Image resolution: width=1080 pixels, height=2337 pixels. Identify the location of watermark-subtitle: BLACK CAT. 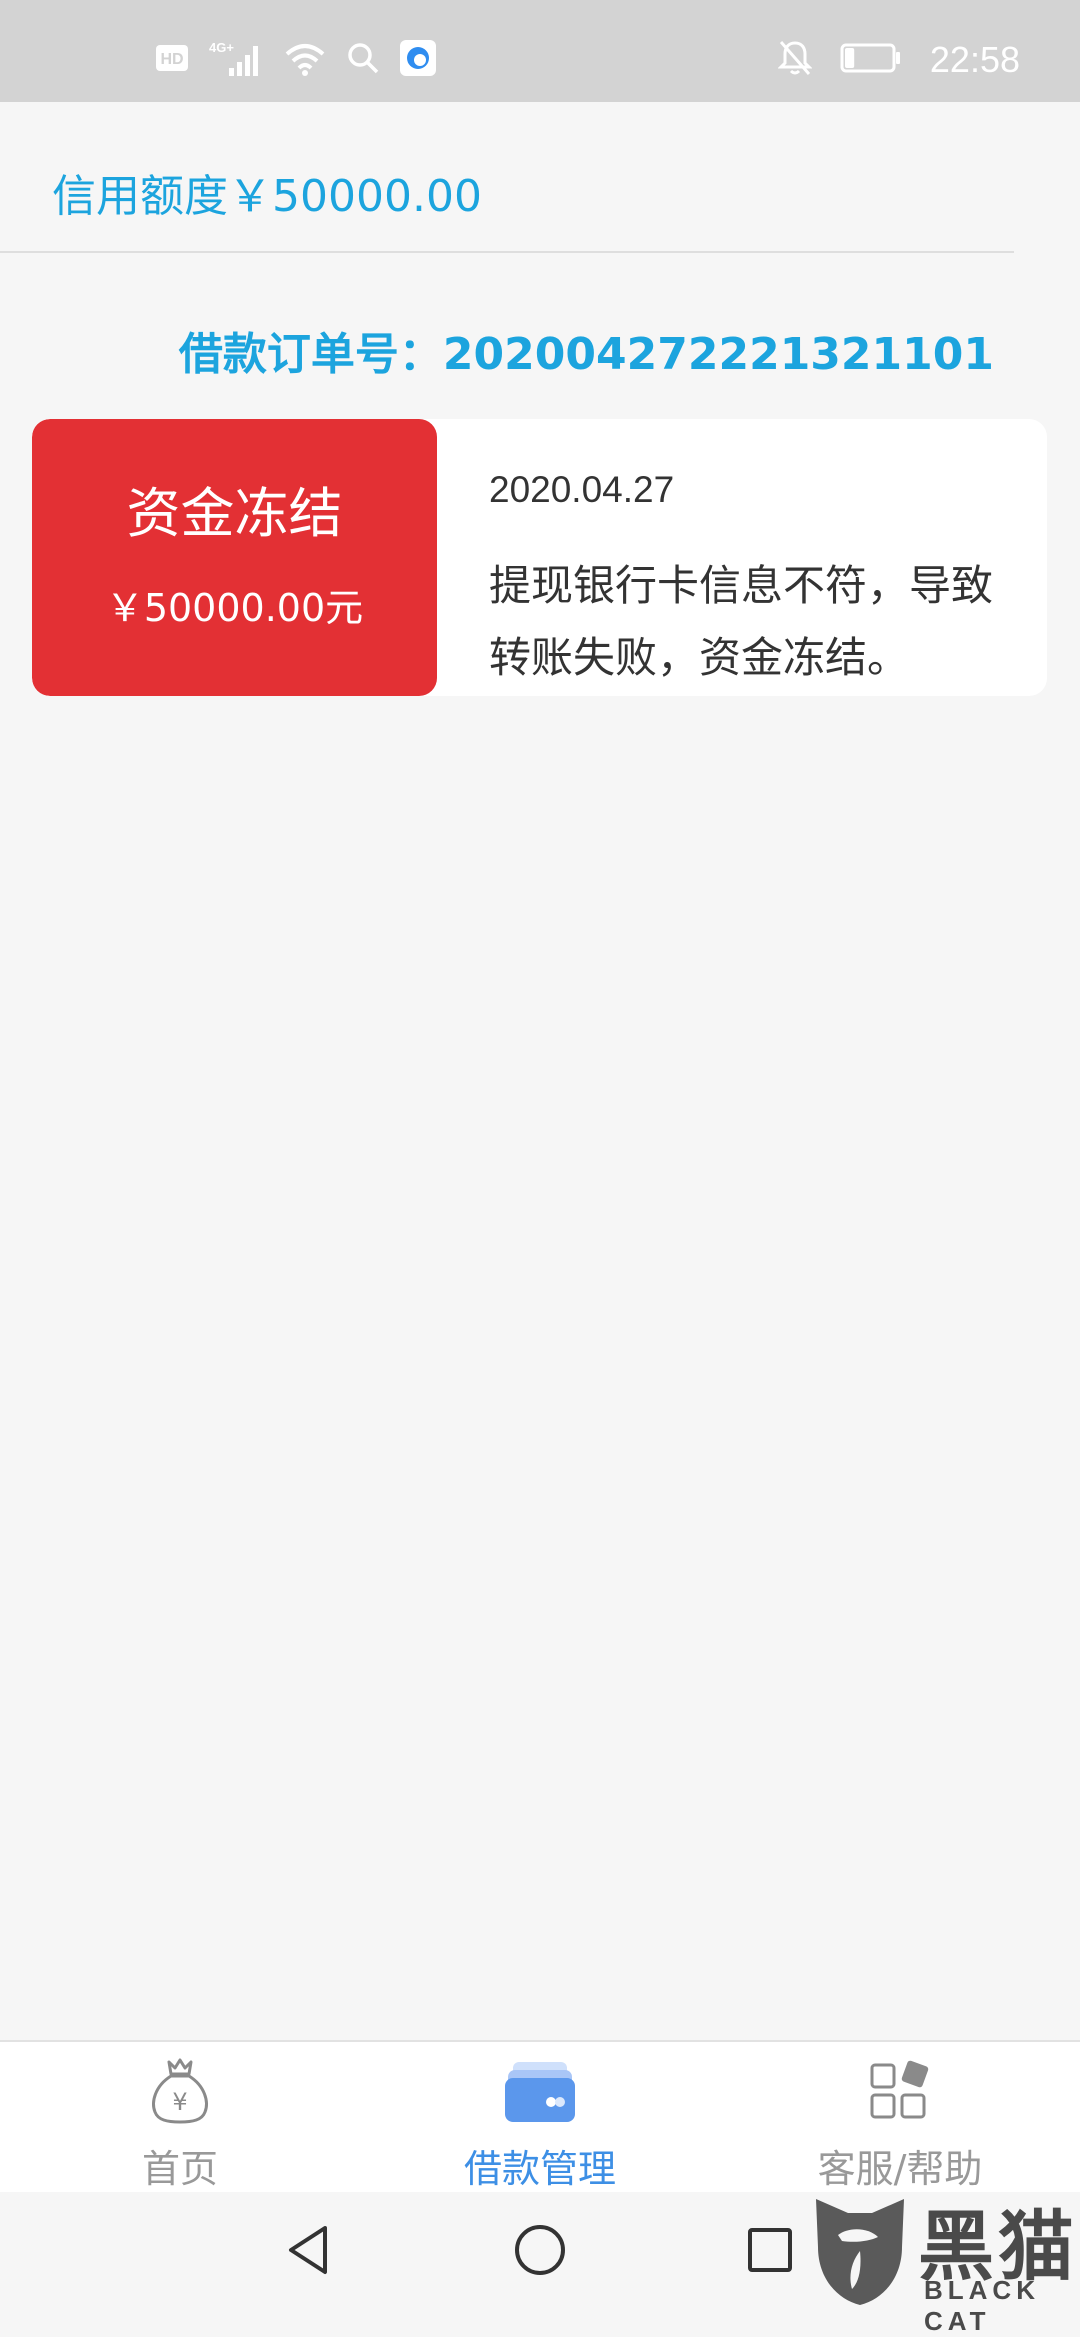
(982, 2305).